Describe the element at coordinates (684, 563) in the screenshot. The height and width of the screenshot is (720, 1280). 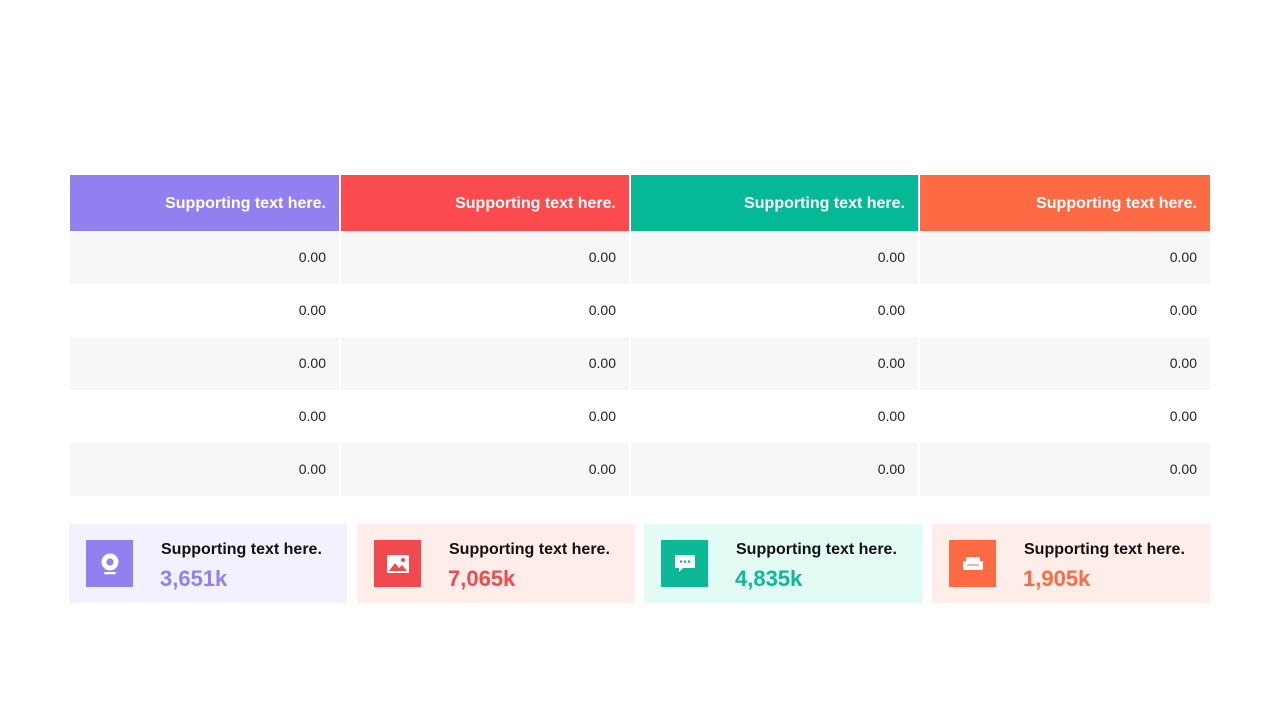
I see `chat-bubble-icon` at that location.